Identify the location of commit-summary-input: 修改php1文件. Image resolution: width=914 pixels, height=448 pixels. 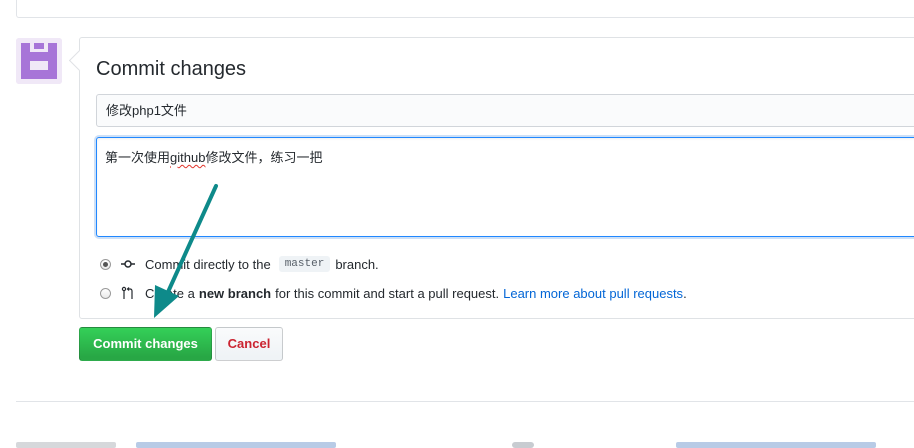
(505, 110).